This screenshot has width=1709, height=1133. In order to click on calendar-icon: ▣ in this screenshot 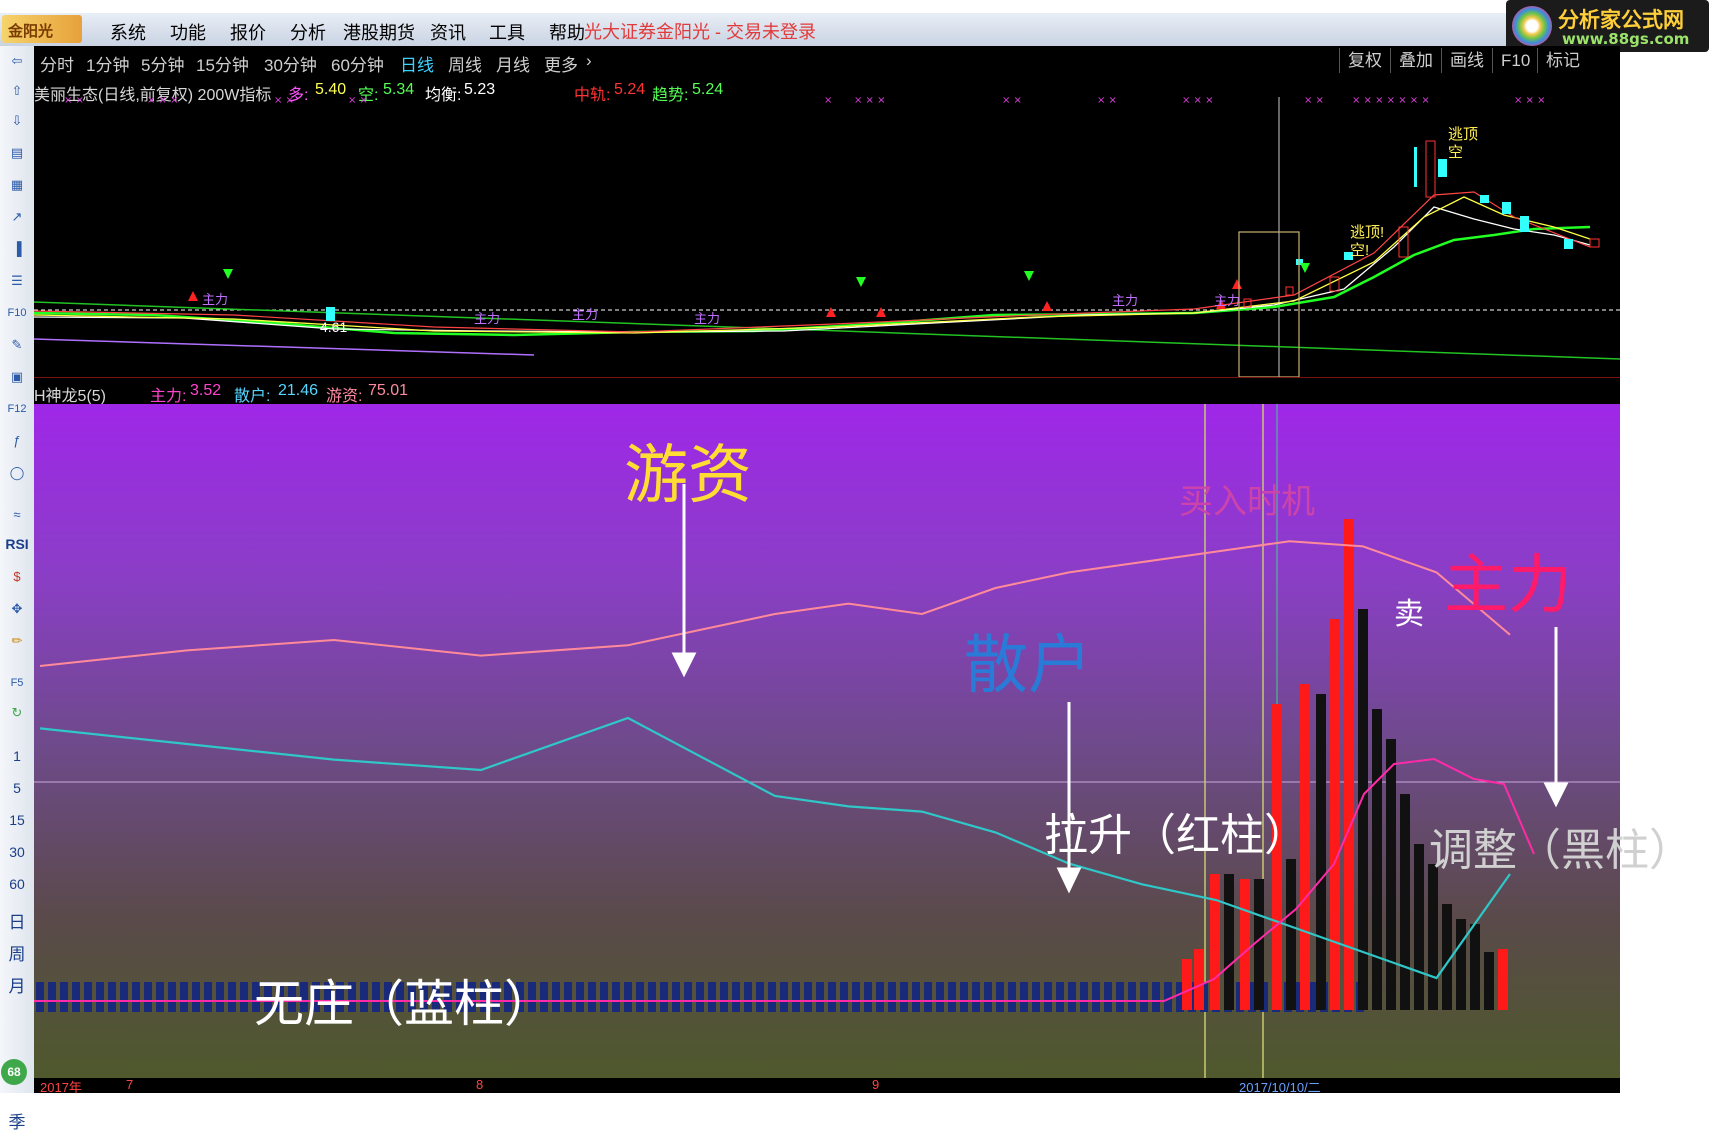, I will do `click(17, 377)`.